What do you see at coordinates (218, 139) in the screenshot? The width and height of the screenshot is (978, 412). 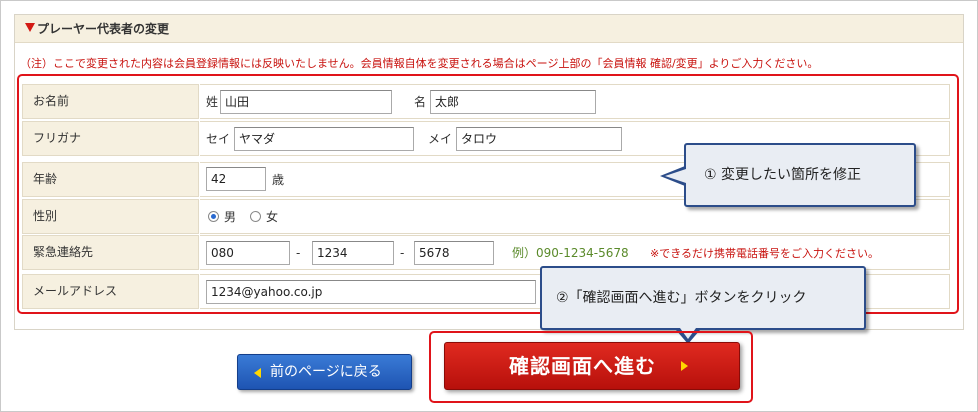 I see `sei-kana-label: セイ` at bounding box center [218, 139].